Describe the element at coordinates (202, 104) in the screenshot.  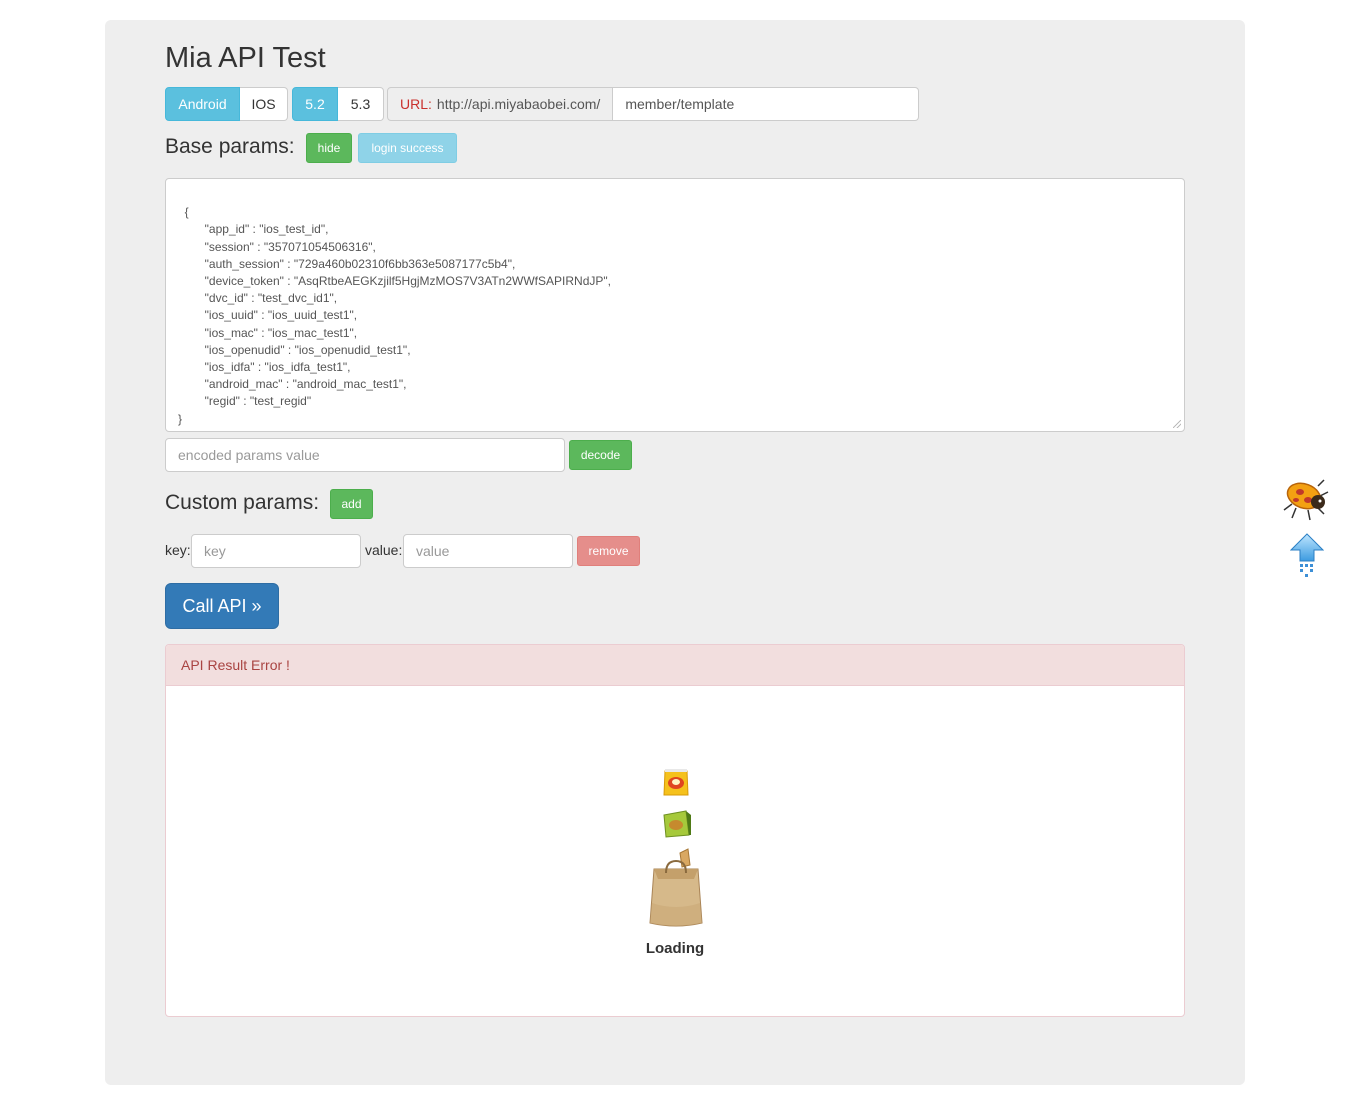
I see `platform-android-button: Android` at that location.